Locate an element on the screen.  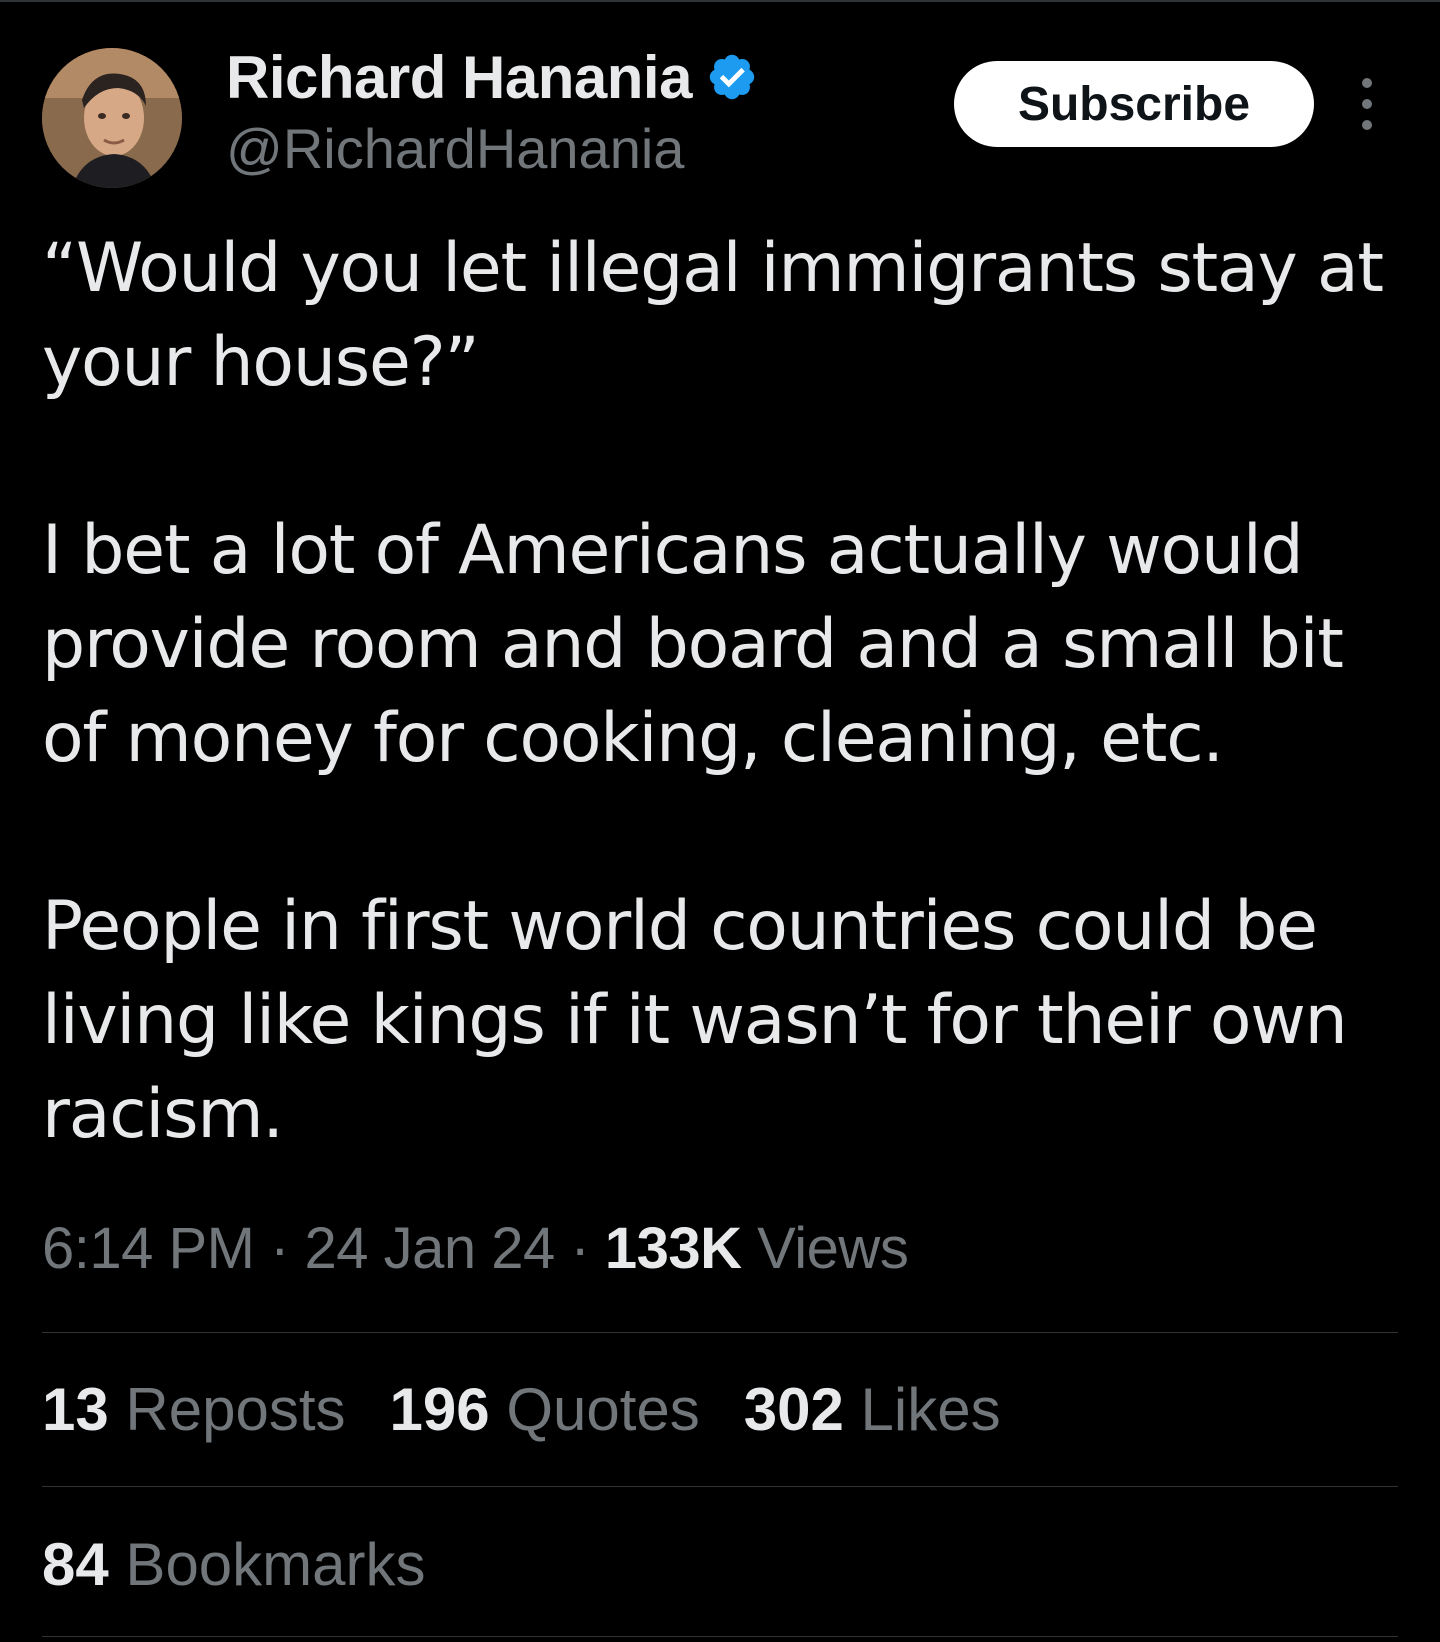
engagement-stats: 13 Reposts 196 Quotes 302 Likes is located at coordinates (543, 1409).